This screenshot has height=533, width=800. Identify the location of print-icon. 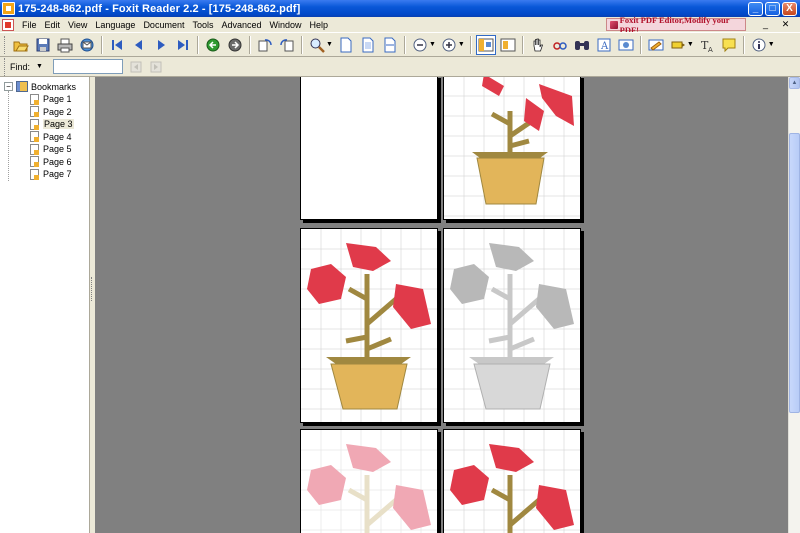
(65, 45).